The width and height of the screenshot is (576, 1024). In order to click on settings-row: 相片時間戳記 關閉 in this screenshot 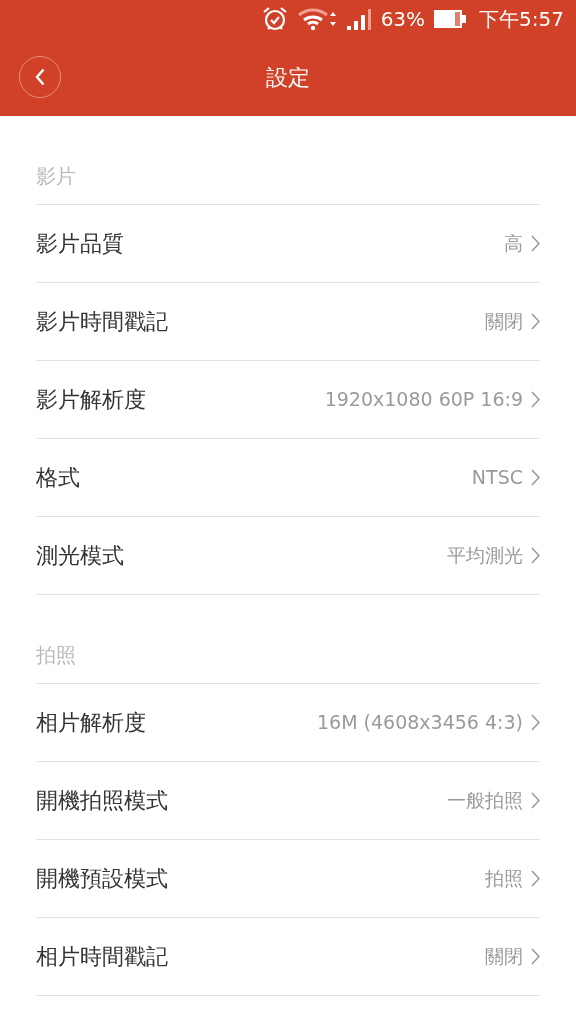, I will do `click(288, 957)`.